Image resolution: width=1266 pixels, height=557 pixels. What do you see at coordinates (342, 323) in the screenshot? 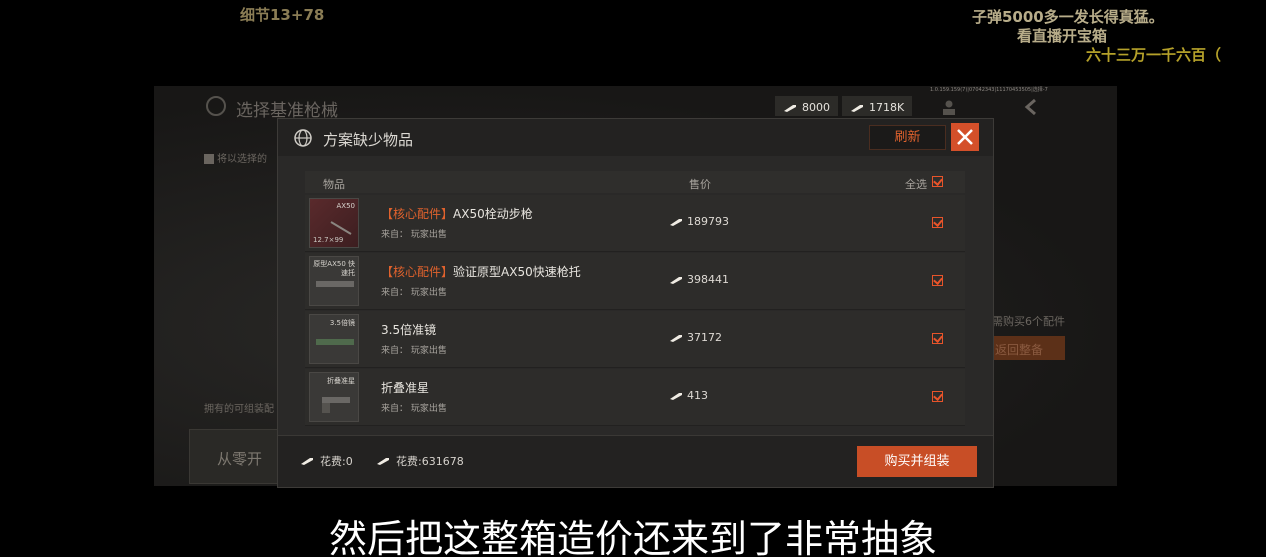
I see `thumbnail-label: 3.5倍镜` at bounding box center [342, 323].